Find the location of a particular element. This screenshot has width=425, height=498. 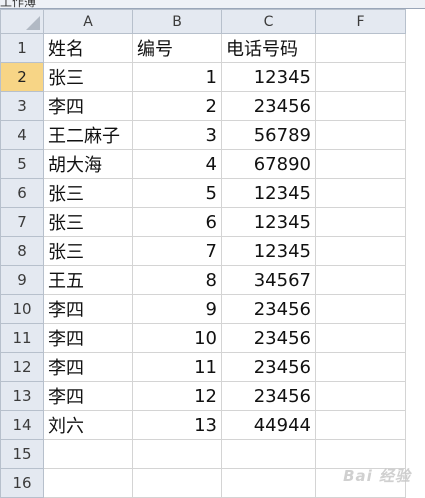

column-header-c: C is located at coordinates (268, 21).